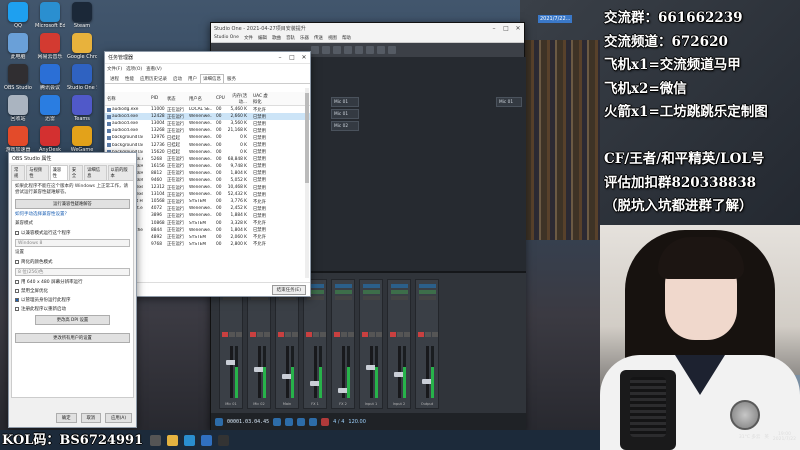 This screenshot has height=450, width=800. I want to click on taskmgr-tab: 服务, so click(231, 78).